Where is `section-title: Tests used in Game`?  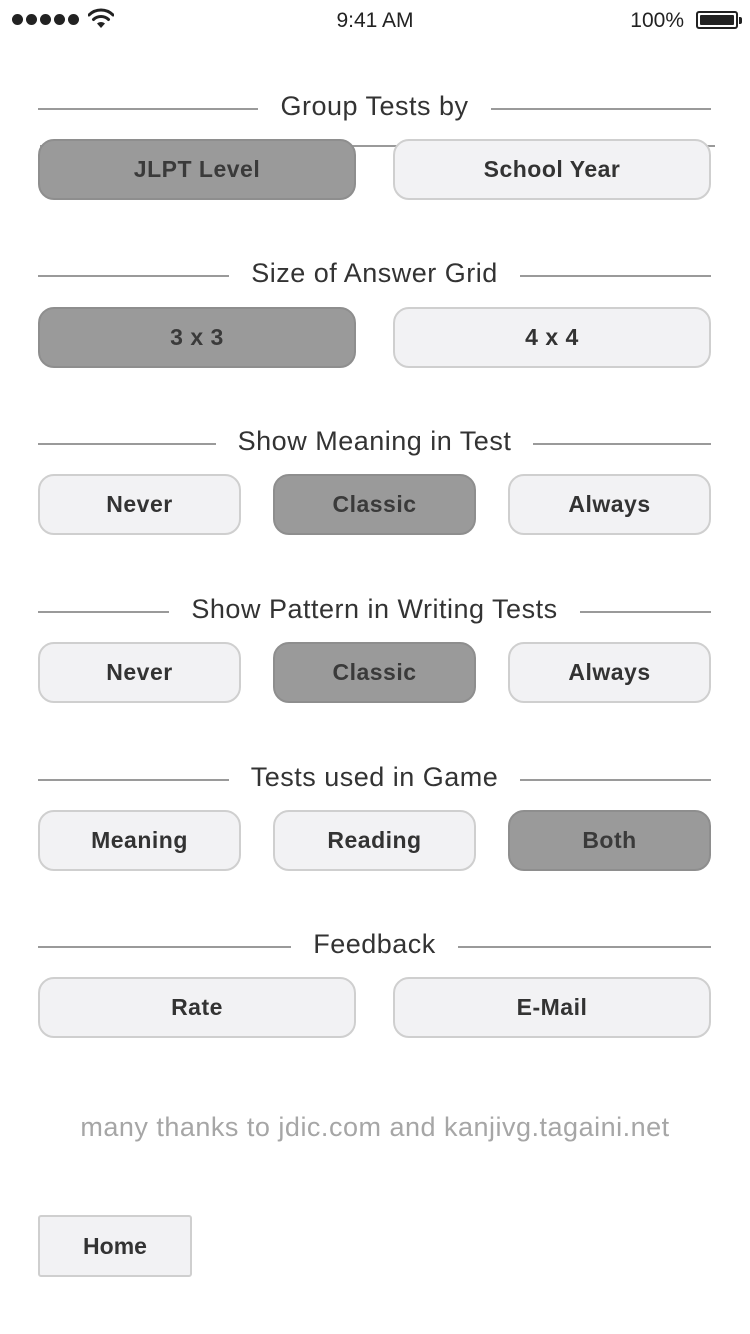
section-title: Tests used in Game is located at coordinates (374, 777).